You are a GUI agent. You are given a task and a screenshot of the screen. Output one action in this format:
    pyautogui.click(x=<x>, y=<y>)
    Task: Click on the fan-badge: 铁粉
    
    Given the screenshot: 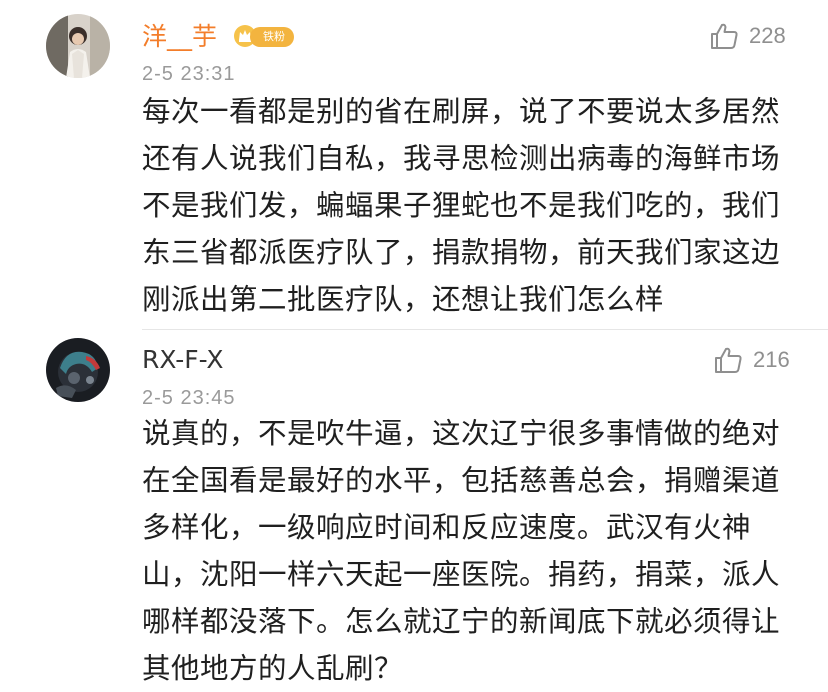 What is the action you would take?
    pyautogui.click(x=265, y=37)
    